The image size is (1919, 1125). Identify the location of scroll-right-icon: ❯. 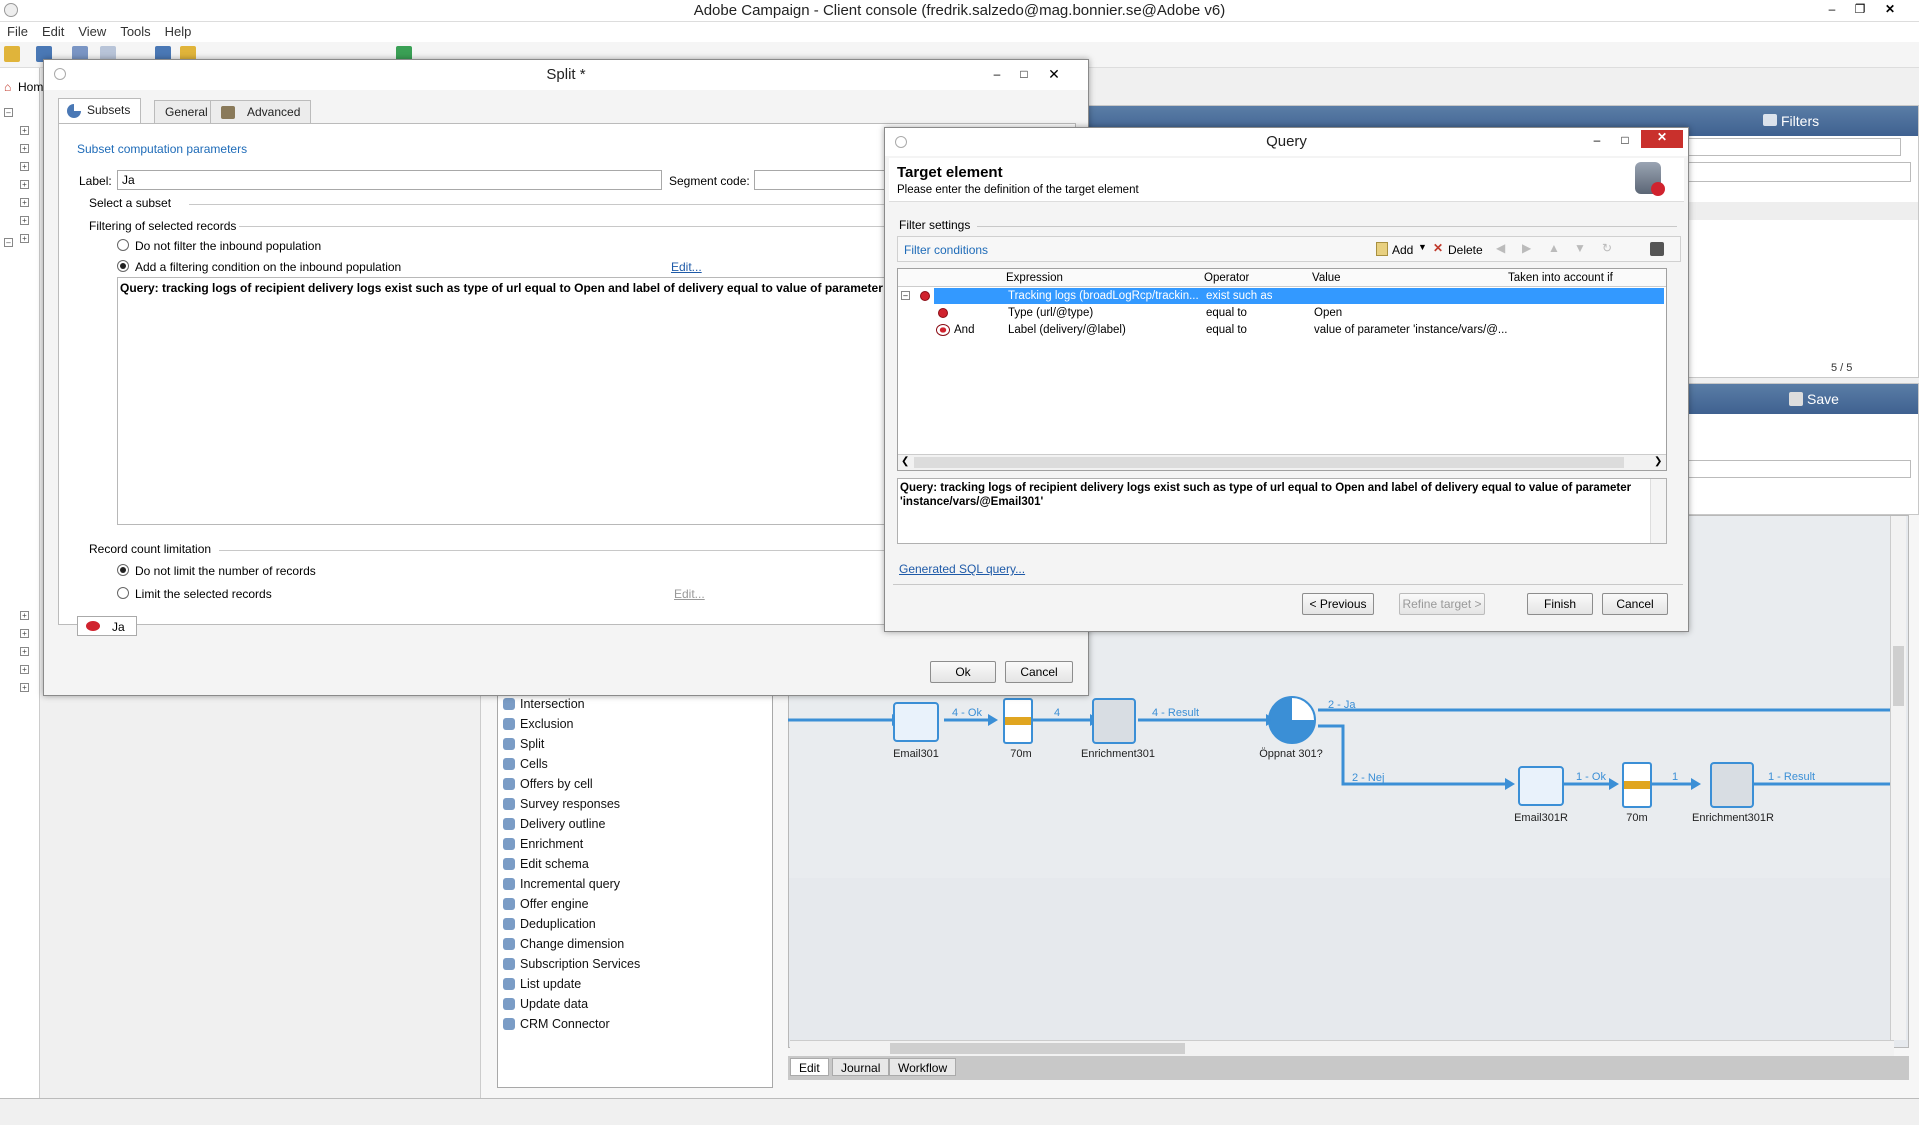
(1658, 461).